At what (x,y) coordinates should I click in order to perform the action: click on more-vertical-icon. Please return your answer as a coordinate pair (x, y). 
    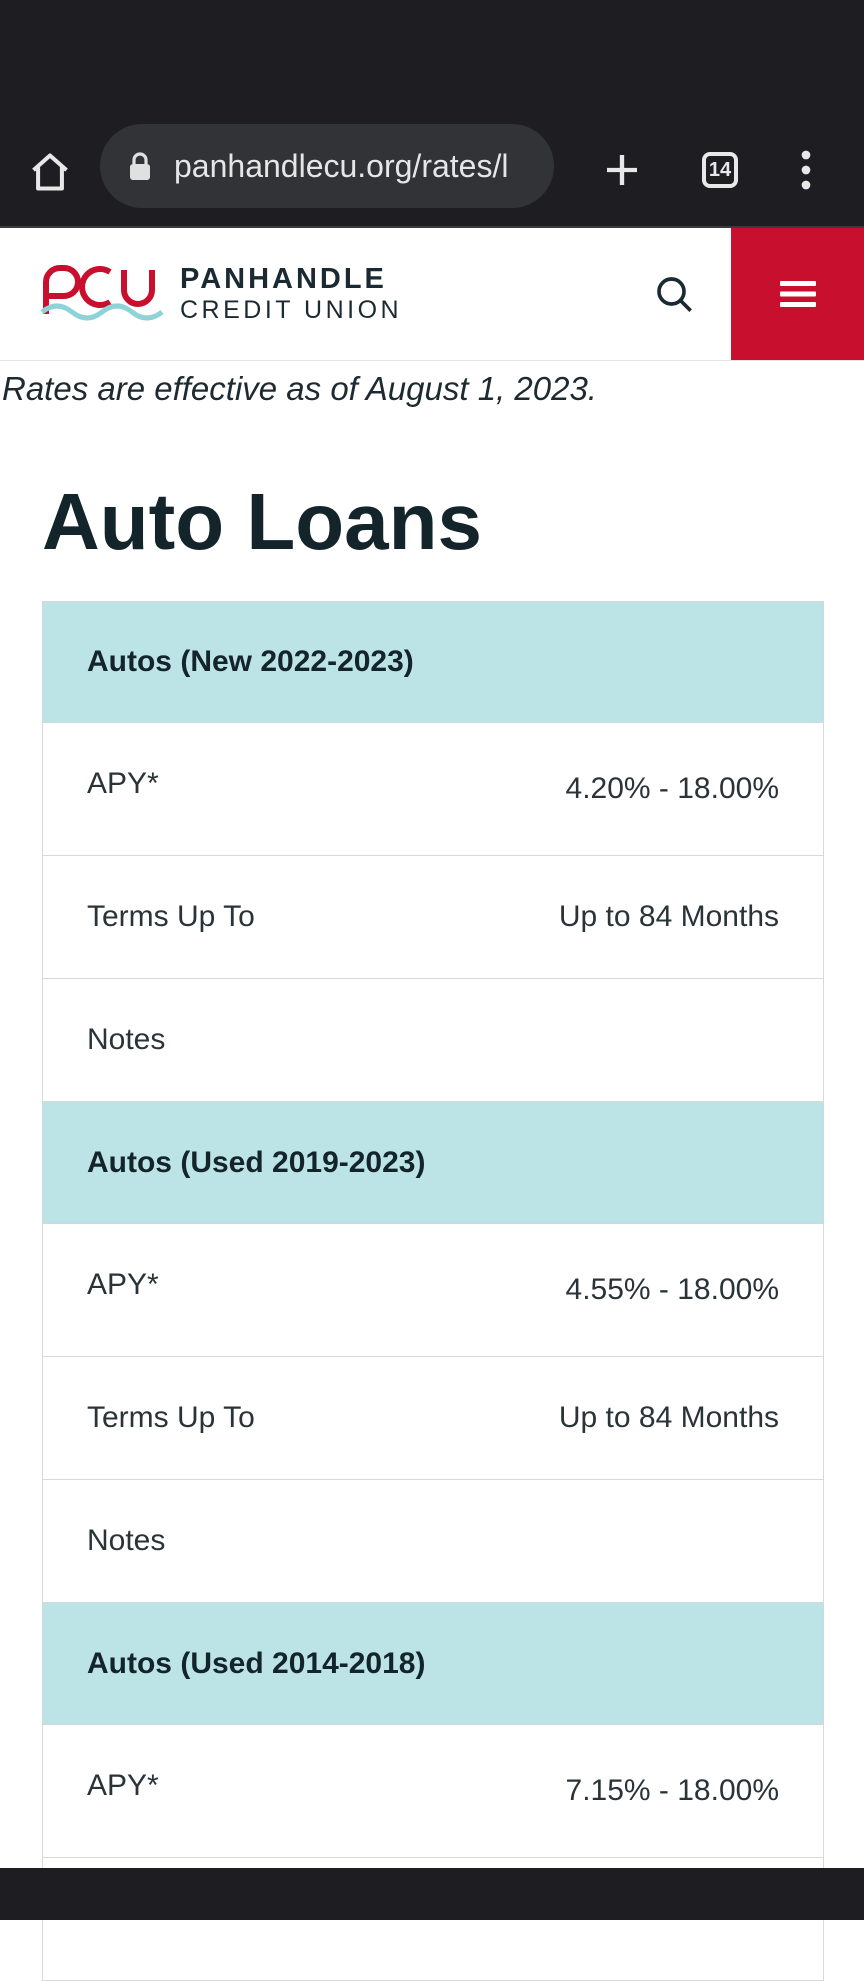
    Looking at the image, I should click on (806, 170).